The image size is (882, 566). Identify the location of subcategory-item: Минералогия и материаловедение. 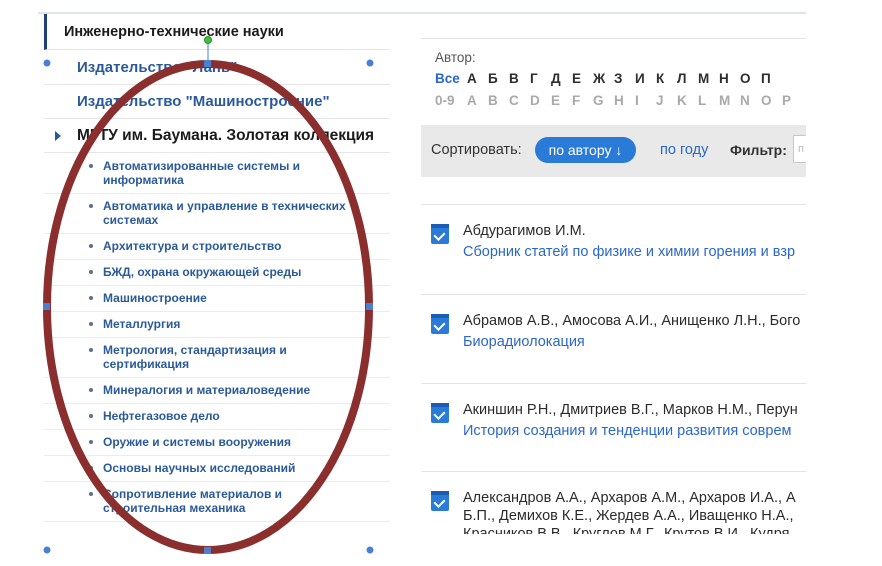
(217, 390).